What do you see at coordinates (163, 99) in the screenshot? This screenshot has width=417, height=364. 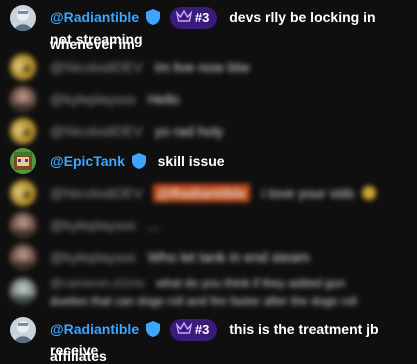 I see `message-text: Hello` at bounding box center [163, 99].